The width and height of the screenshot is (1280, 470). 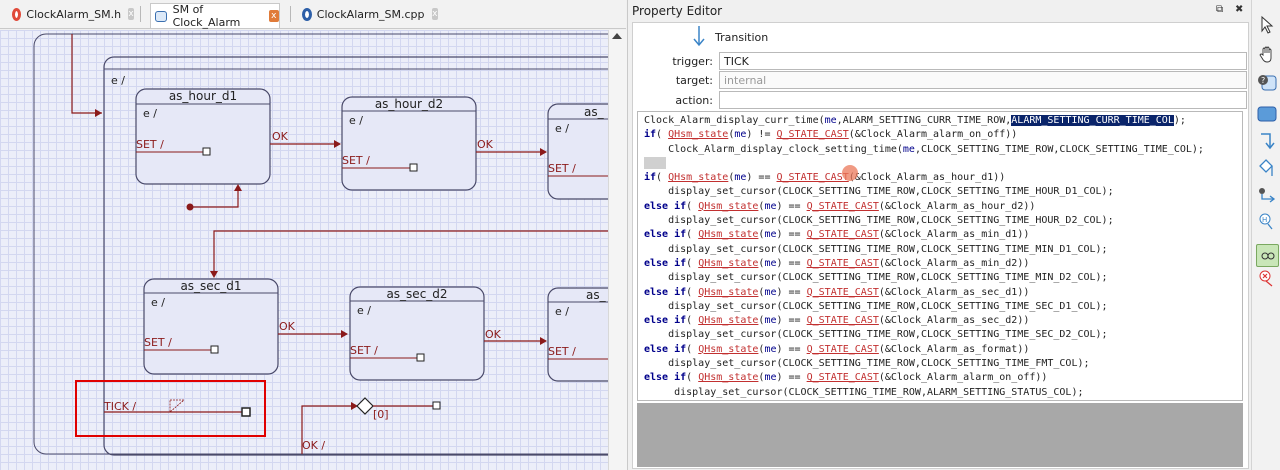 I want to click on tab-label: ClockAlarm_SM.h, so click(x=74, y=14).